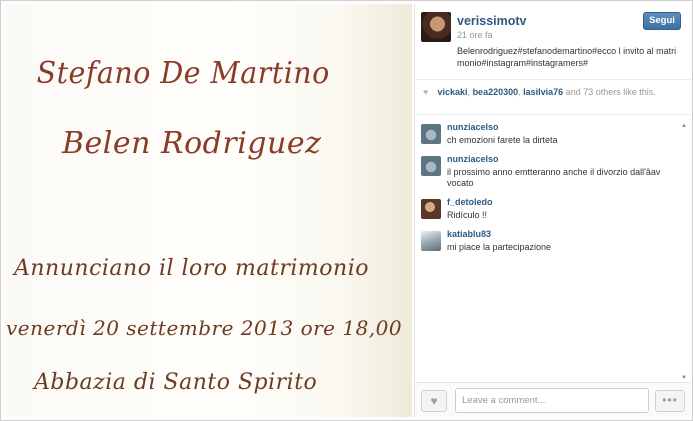  I want to click on comment-input, so click(552, 400).